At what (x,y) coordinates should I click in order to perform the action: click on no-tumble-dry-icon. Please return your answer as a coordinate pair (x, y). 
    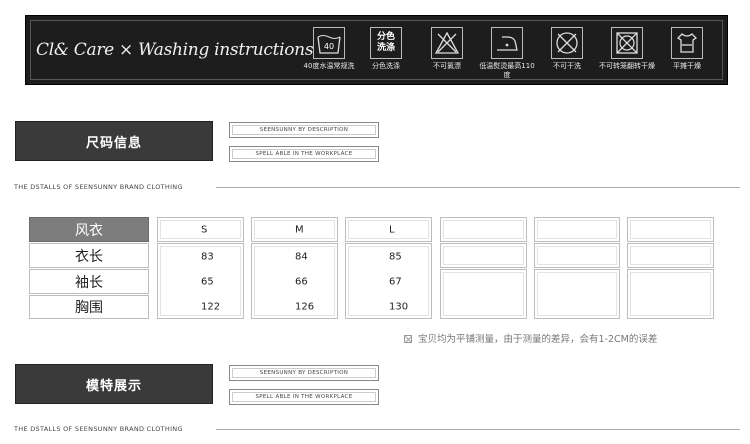
    Looking at the image, I should click on (627, 43).